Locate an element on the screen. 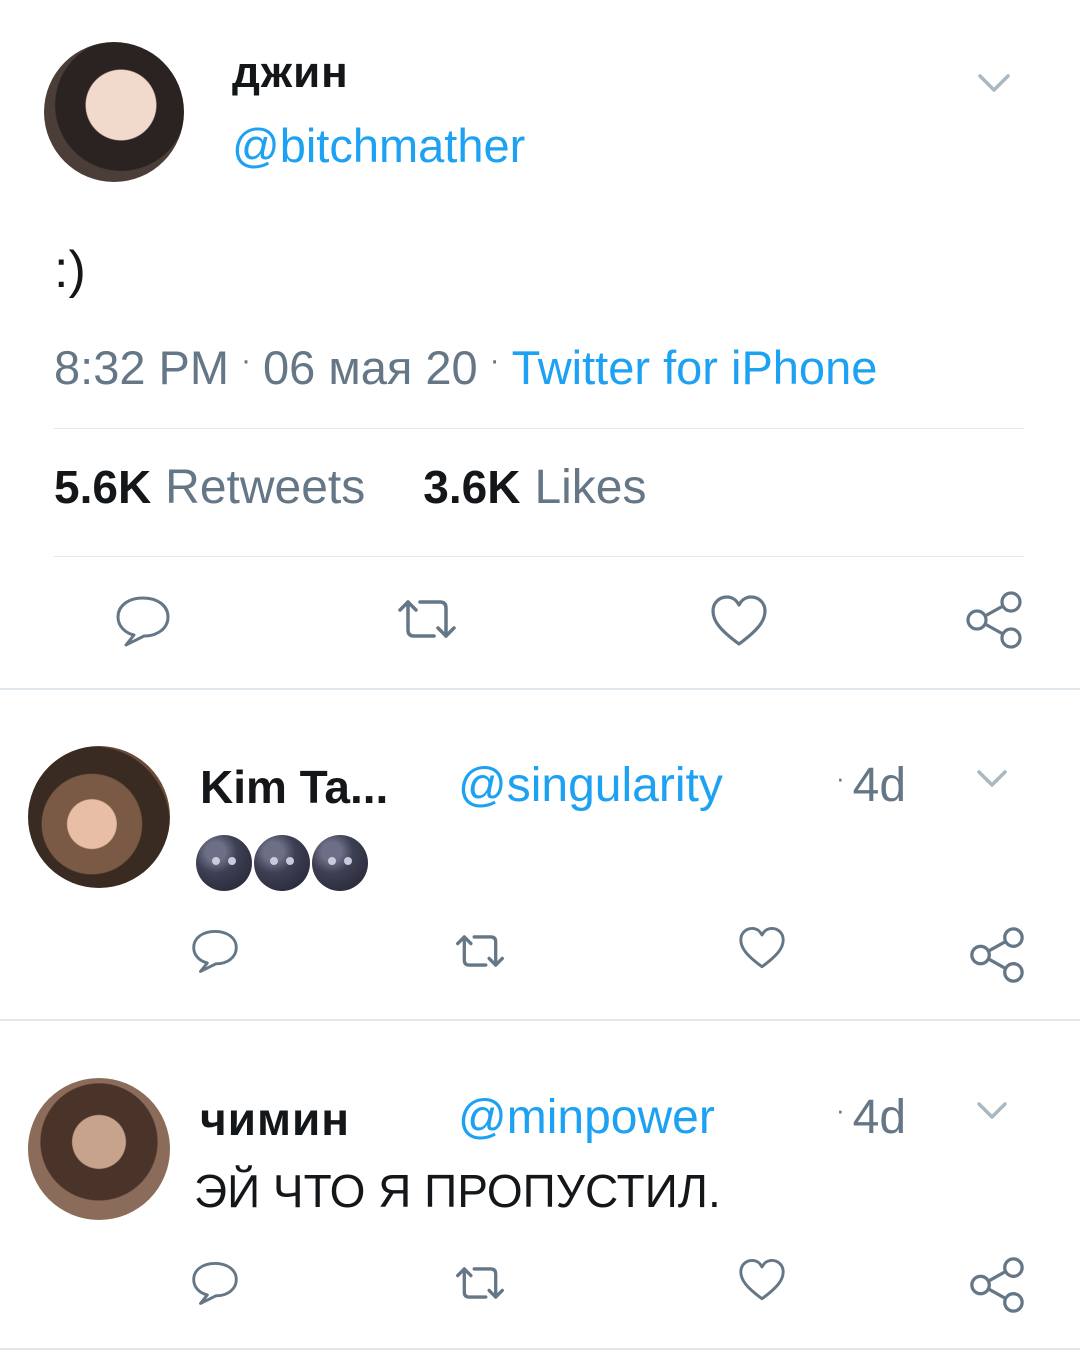 Image resolution: width=1080 pixels, height=1352 pixels. tweet-stats: 5.6K Retweets 3.6K Likes is located at coordinates (379, 487).